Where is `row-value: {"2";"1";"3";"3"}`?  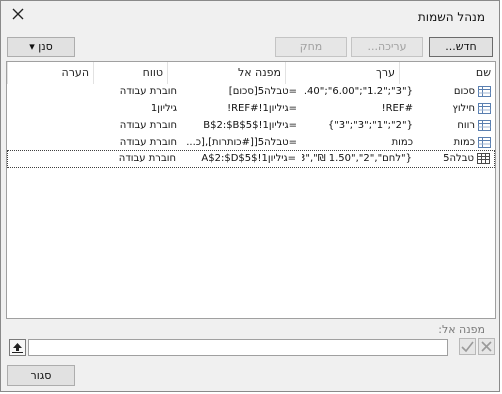 row-value: {"2";"1";"3";"3"} is located at coordinates (370, 125).